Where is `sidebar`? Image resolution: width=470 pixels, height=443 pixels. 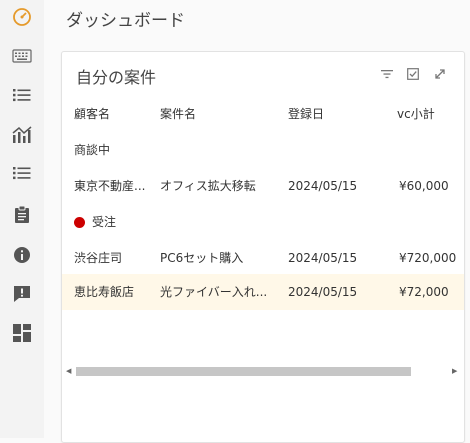
sidebar is located at coordinates (22, 219).